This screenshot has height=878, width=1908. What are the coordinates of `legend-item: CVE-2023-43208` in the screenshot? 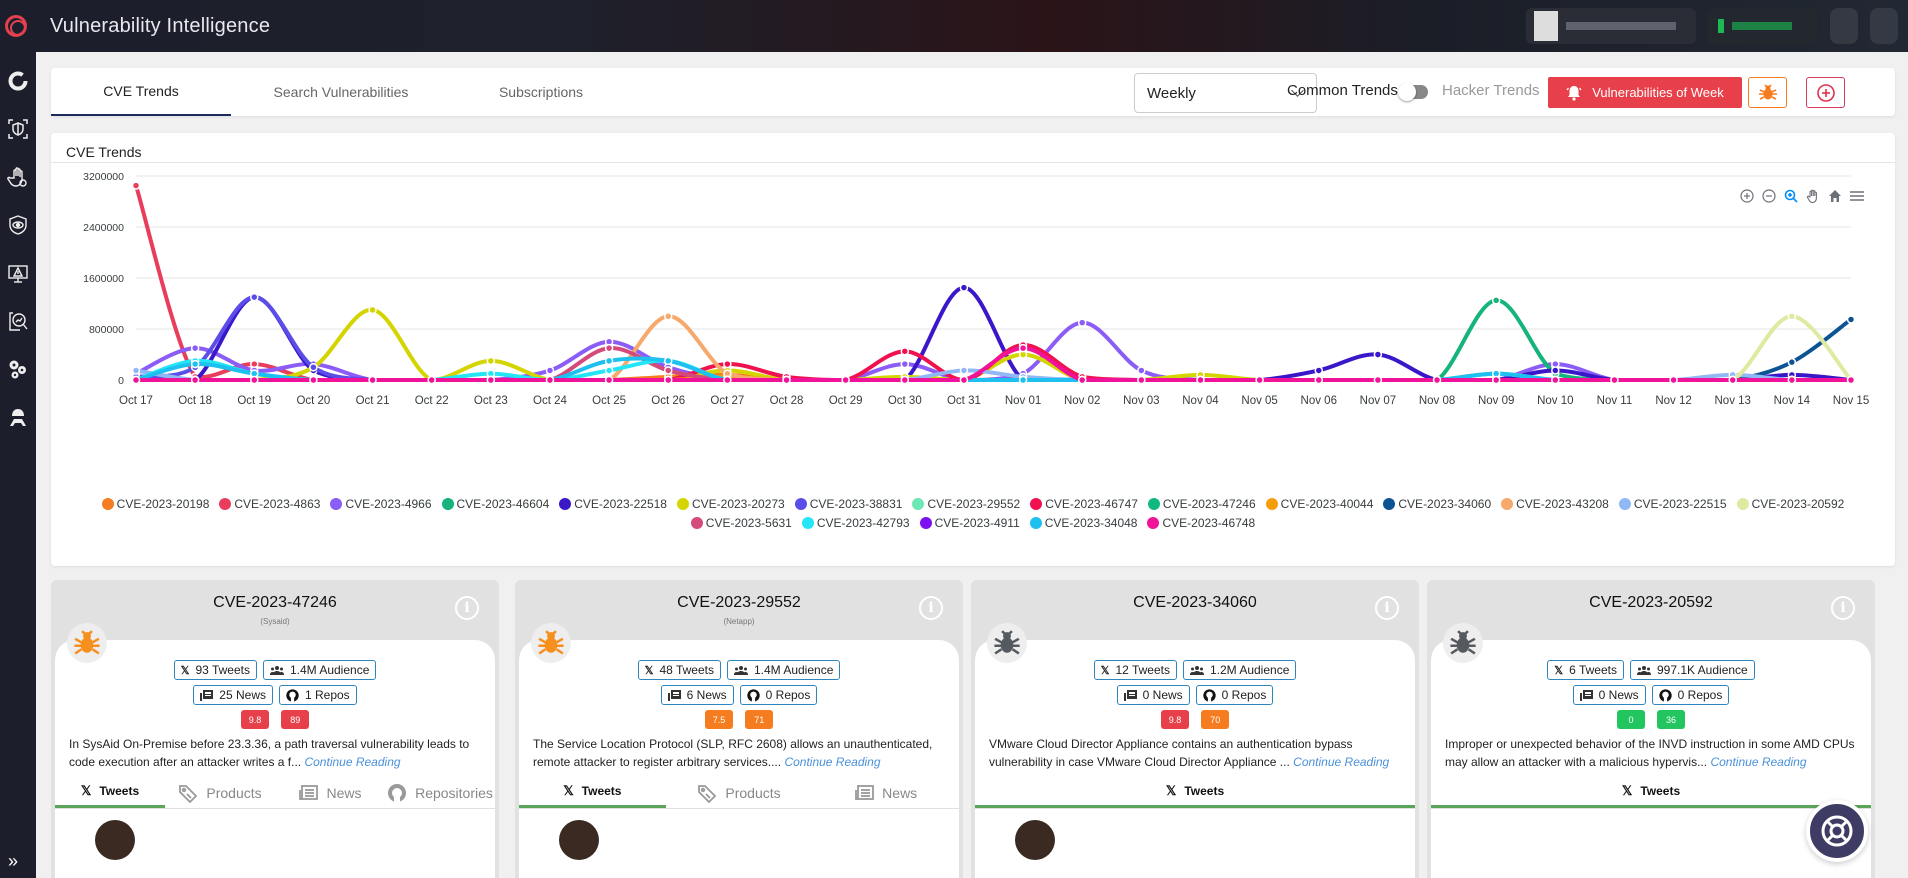 It's located at (1555, 504).